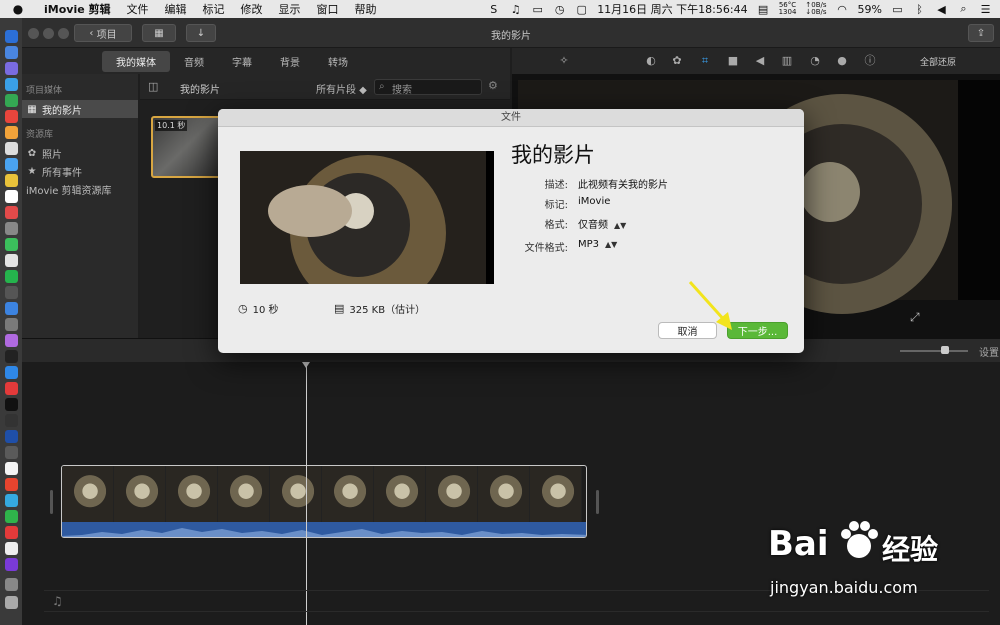  What do you see at coordinates (194, 61) in the screenshot?
I see `tab-audio: 音频` at bounding box center [194, 61].